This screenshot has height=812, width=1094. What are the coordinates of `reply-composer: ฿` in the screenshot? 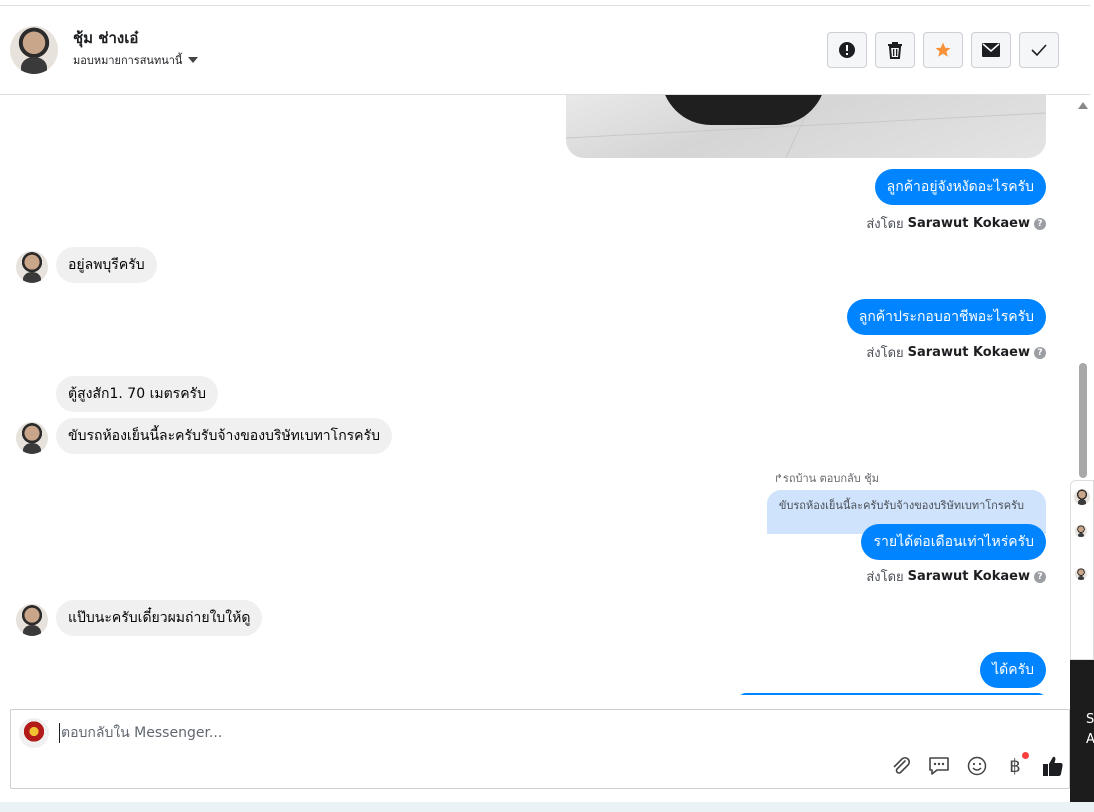 It's located at (540, 749).